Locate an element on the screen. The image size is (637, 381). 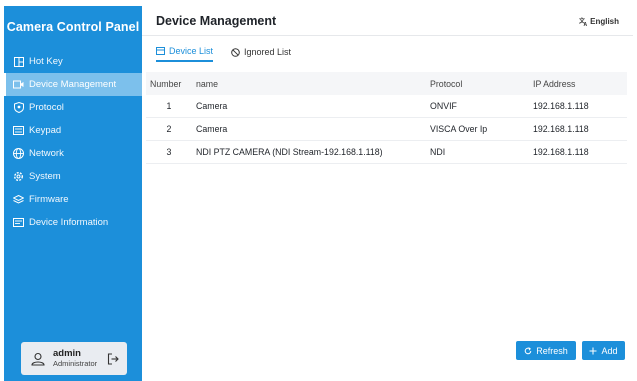
add-label: Add is located at coordinates (609, 350).